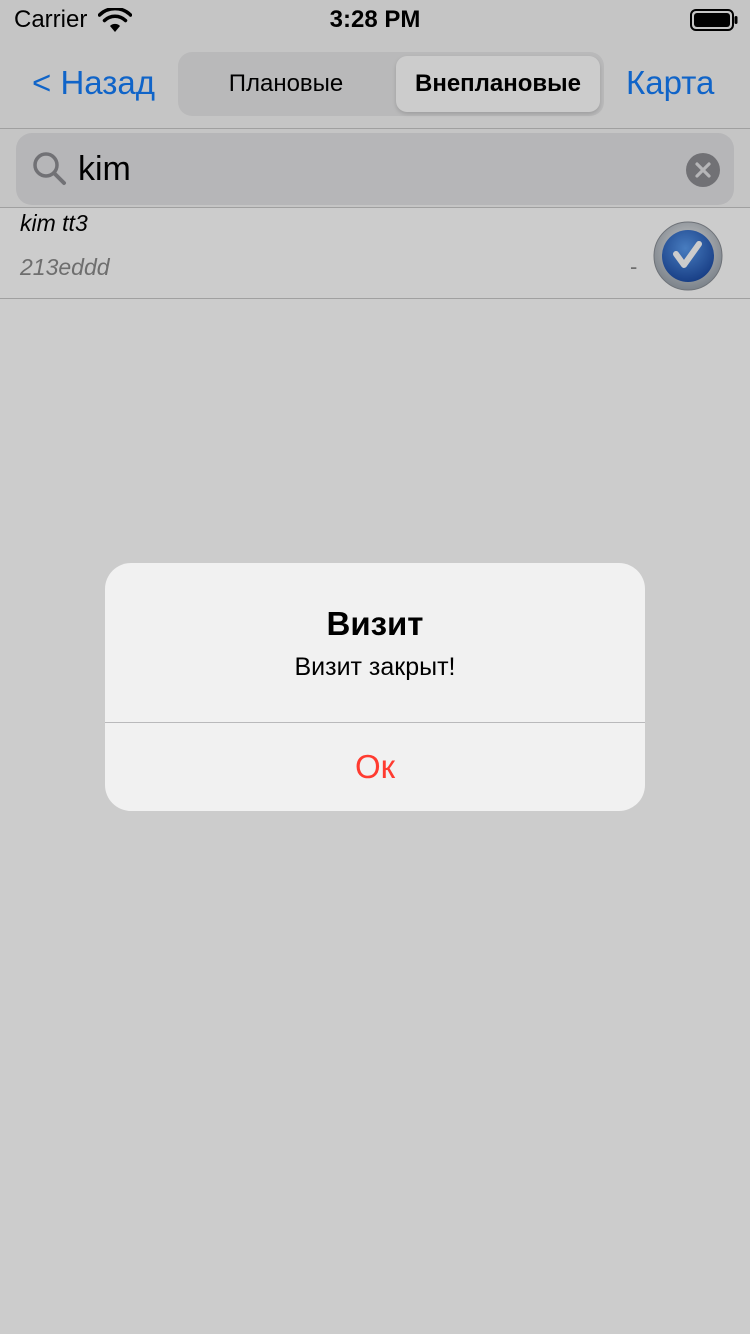 This screenshot has width=750, height=1334. I want to click on alert-message: Визит закрыт!, so click(375, 667).